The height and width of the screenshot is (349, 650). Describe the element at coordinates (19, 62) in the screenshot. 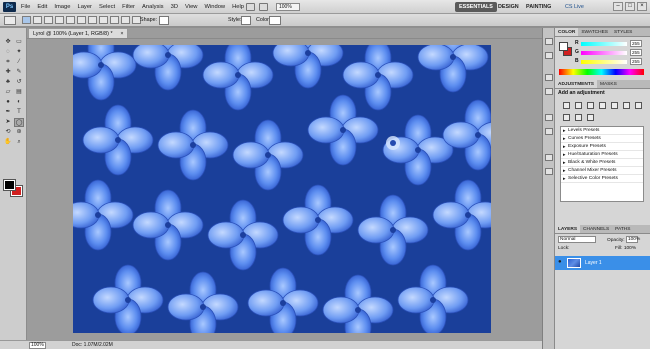

I see `eyedropper-tool-icon: ⁄` at that location.